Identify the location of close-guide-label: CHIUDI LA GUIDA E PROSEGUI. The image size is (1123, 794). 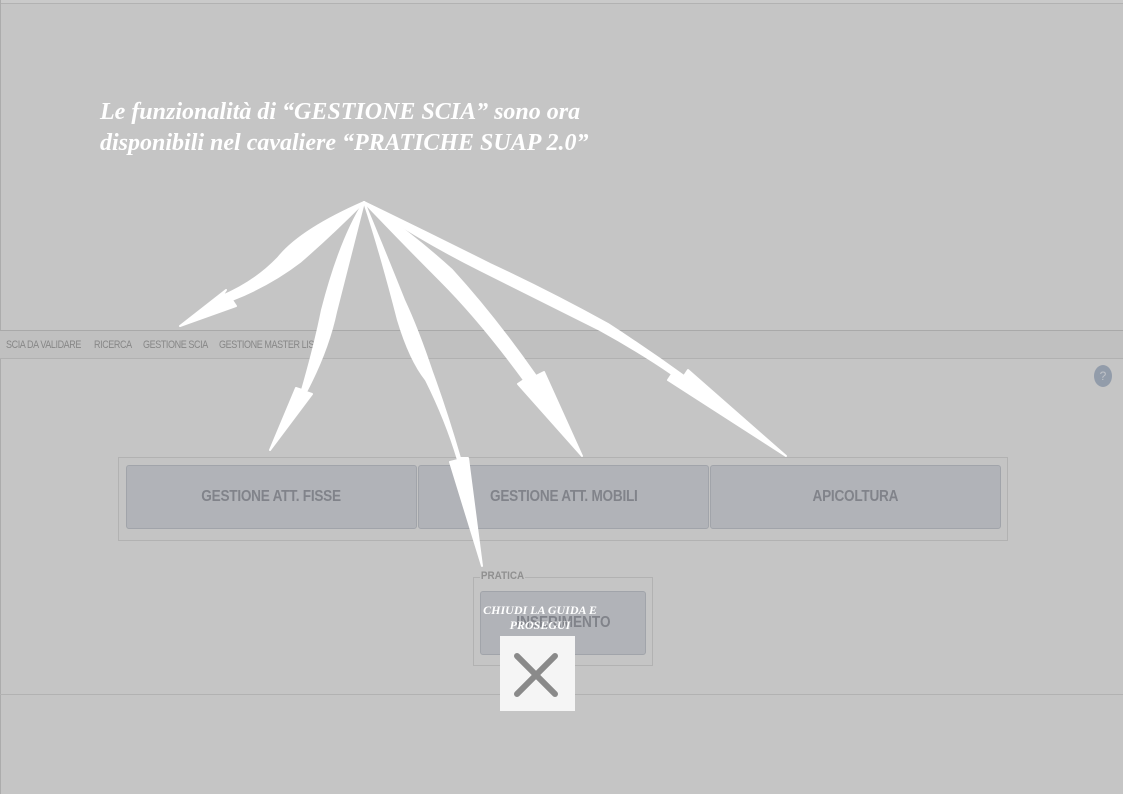
(540, 617).